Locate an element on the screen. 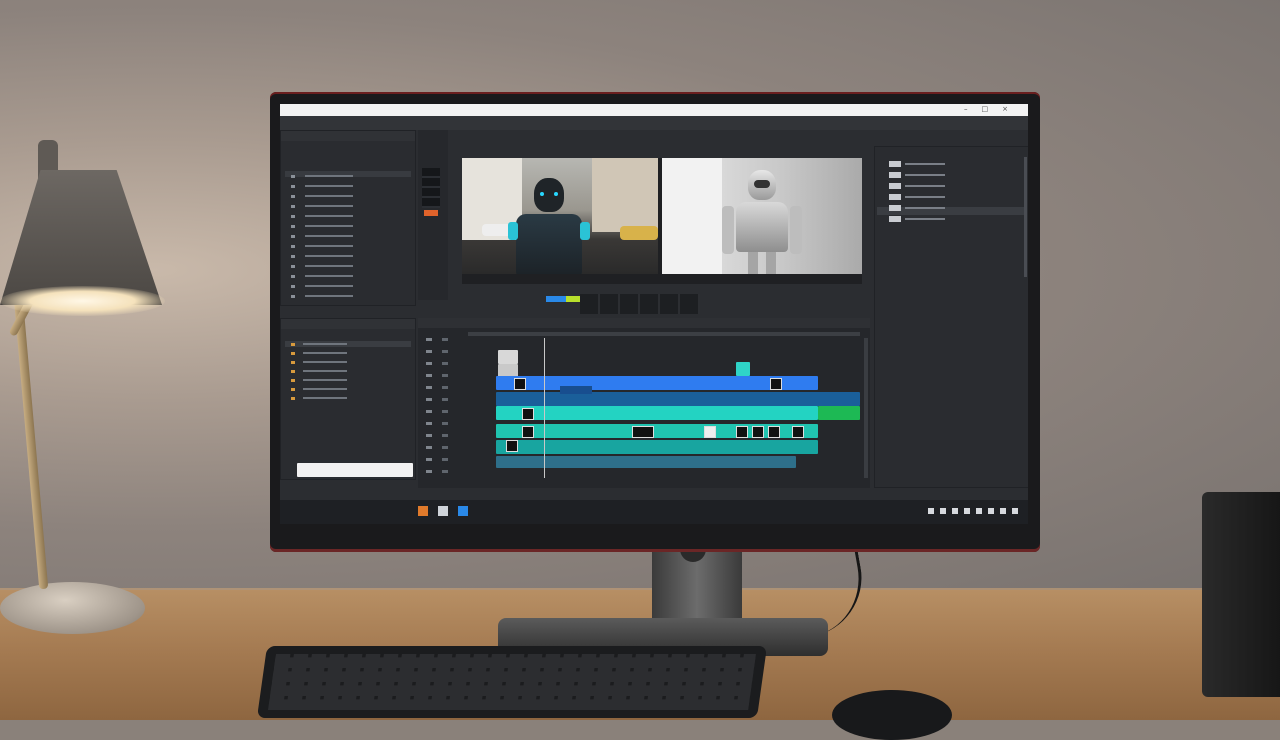 This screenshot has width=1280, height=740. lamp-bulb-glow is located at coordinates (82, 301).